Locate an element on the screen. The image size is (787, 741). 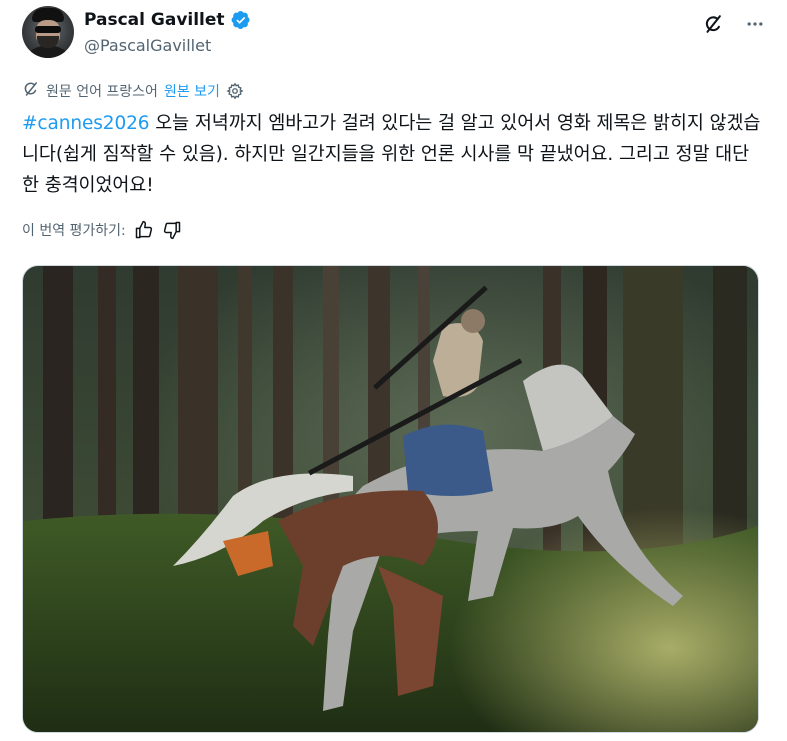
rate-translation: 이 번역 평가하기: is located at coordinates (102, 230).